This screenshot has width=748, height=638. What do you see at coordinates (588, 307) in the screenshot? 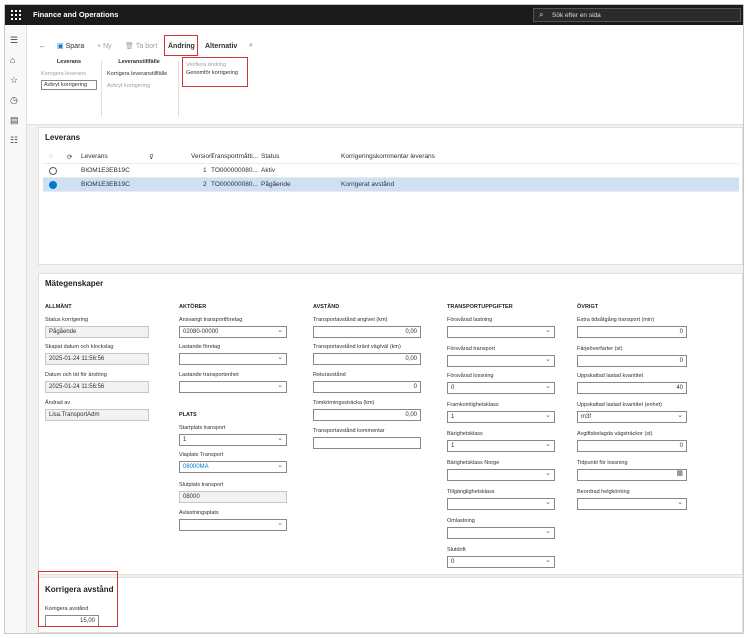
I see `section-other: ÖVRIGT` at bounding box center [588, 307].